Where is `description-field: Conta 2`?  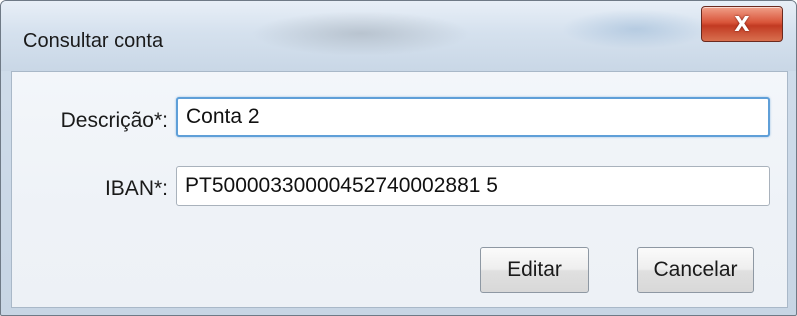
description-field: Conta 2 is located at coordinates (473, 117).